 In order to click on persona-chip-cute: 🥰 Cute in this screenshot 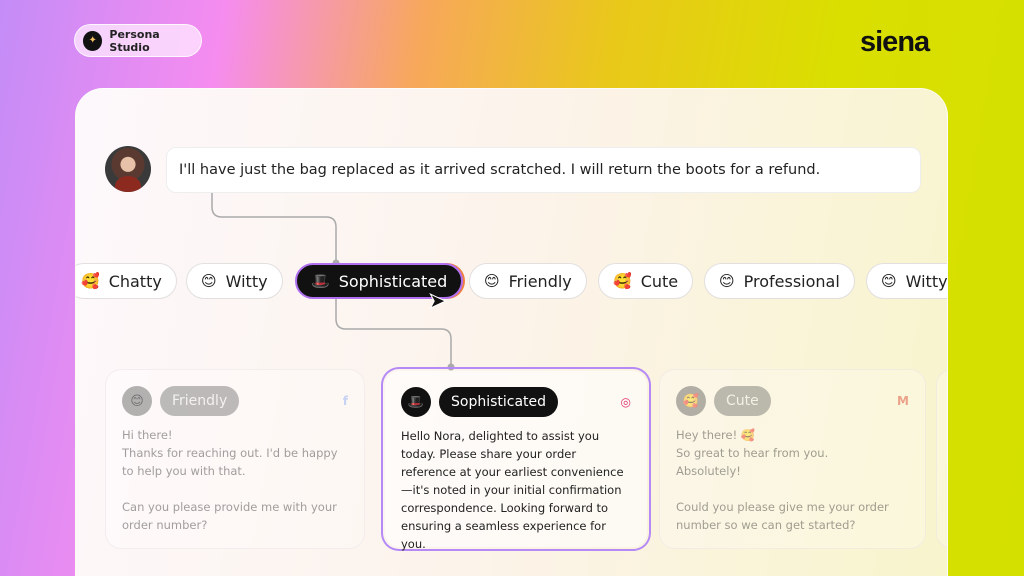, I will do `click(646, 281)`.